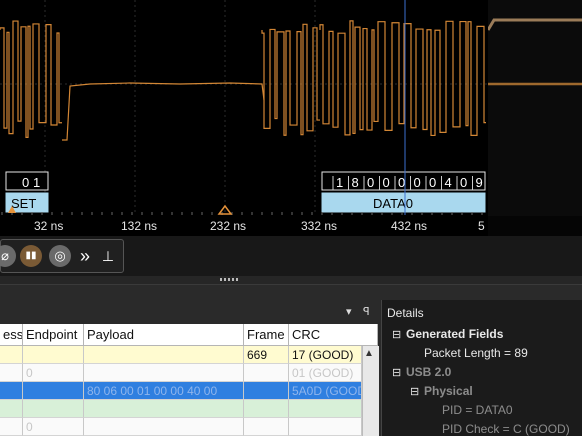  What do you see at coordinates (479, 182) in the screenshot?
I see `decode-digit: 9` at bounding box center [479, 182].